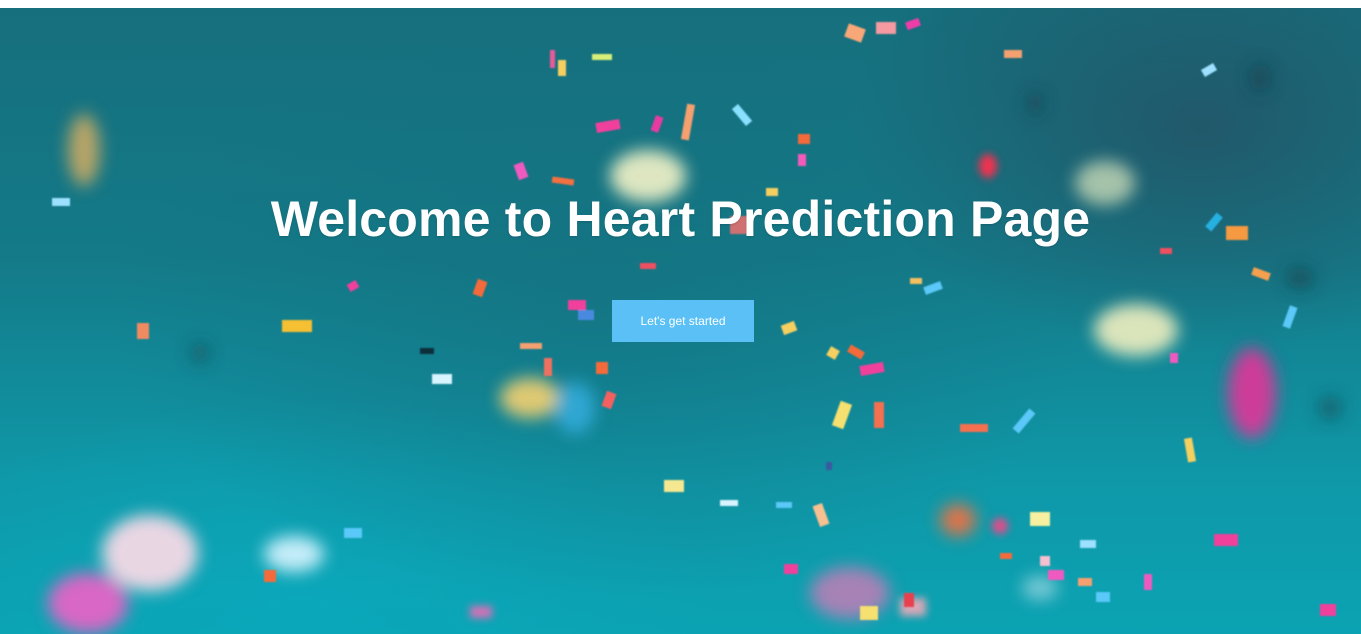 Image resolution: width=1361 pixels, height=634 pixels. I want to click on get-started-button: Let's get started, so click(683, 321).